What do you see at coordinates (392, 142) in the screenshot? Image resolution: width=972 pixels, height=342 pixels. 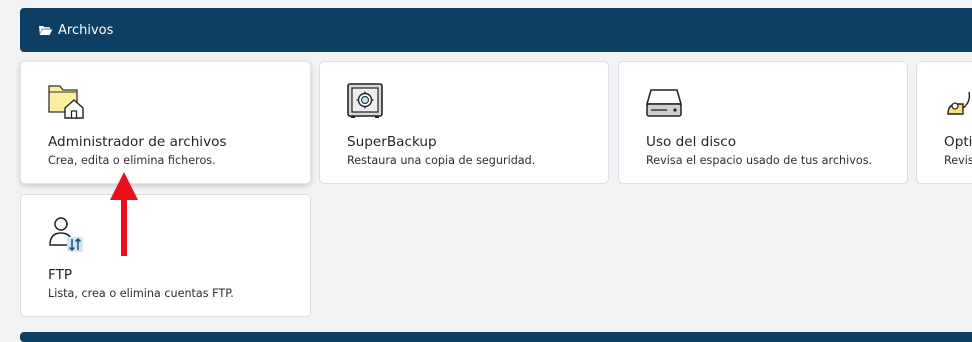 I see `card-title: SuperBackup` at bounding box center [392, 142].